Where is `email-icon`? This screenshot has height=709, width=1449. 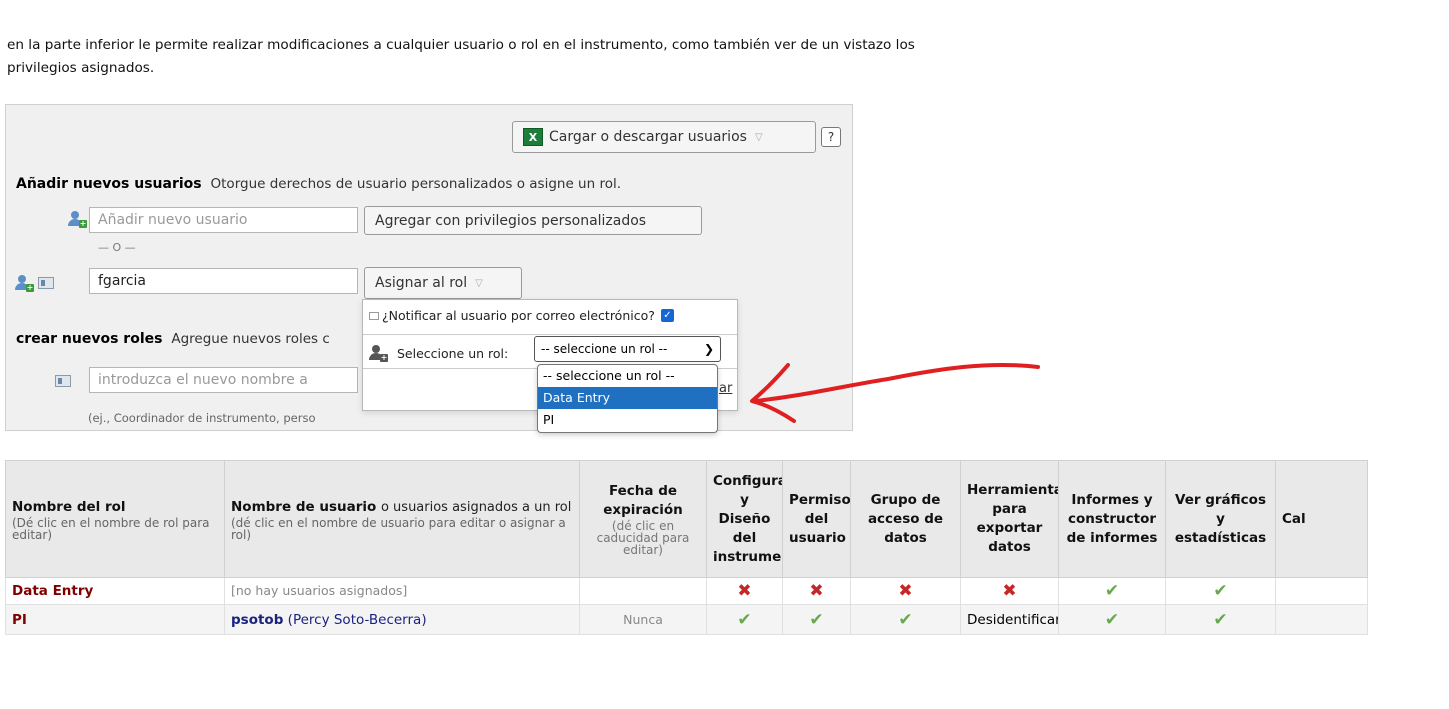 email-icon is located at coordinates (374, 315).